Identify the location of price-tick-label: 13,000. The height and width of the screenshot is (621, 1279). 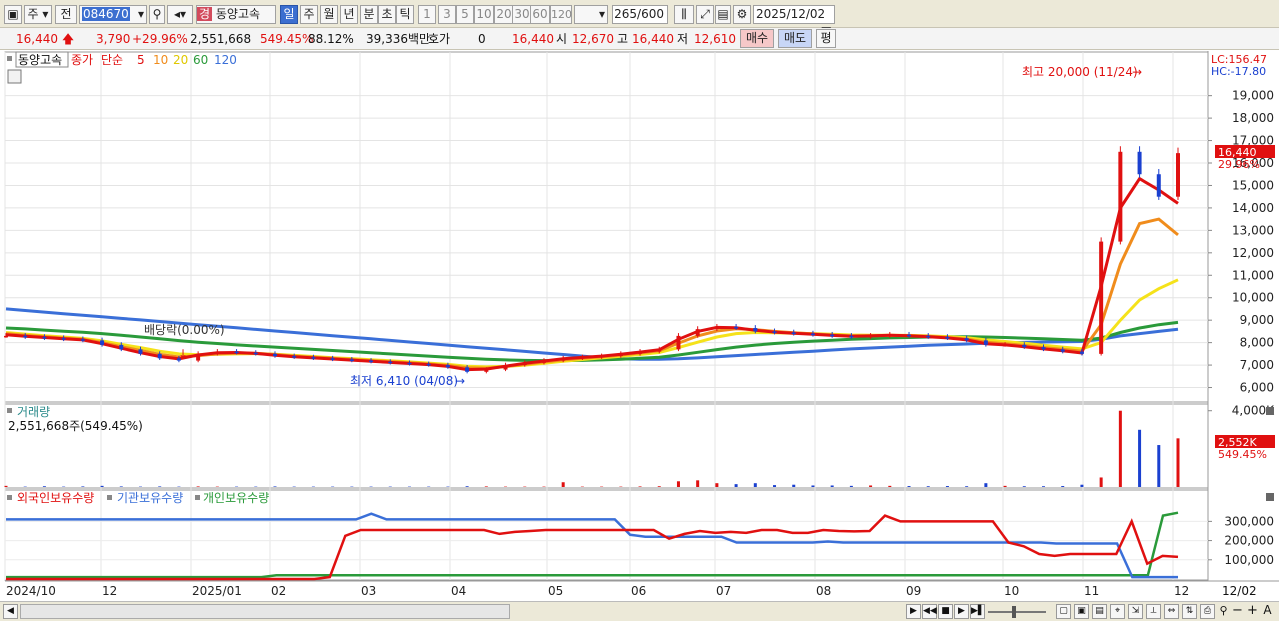
(1253, 230).